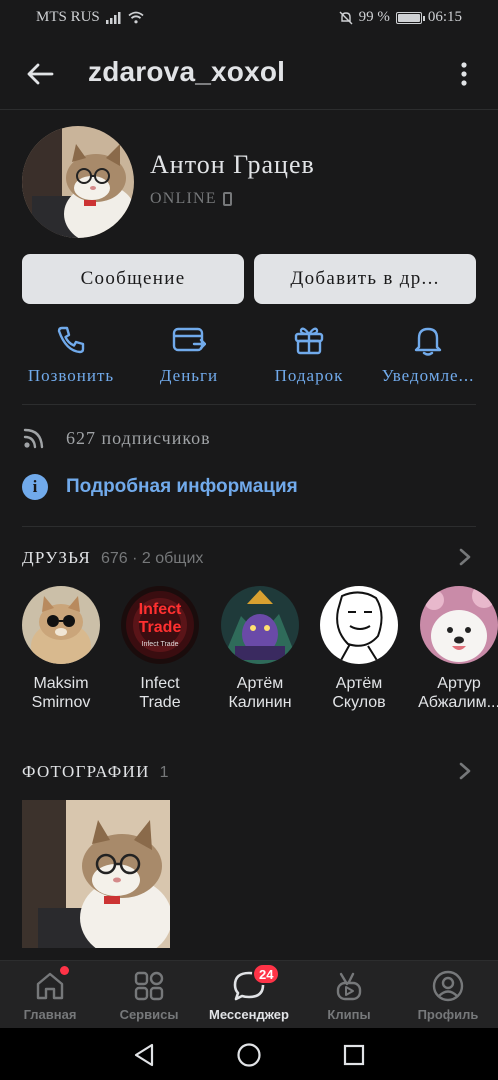 Image resolution: width=498 pixels, height=1080 pixels. What do you see at coordinates (160, 644) in the screenshot?
I see `logo-small-text: Infect Trade` at bounding box center [160, 644].